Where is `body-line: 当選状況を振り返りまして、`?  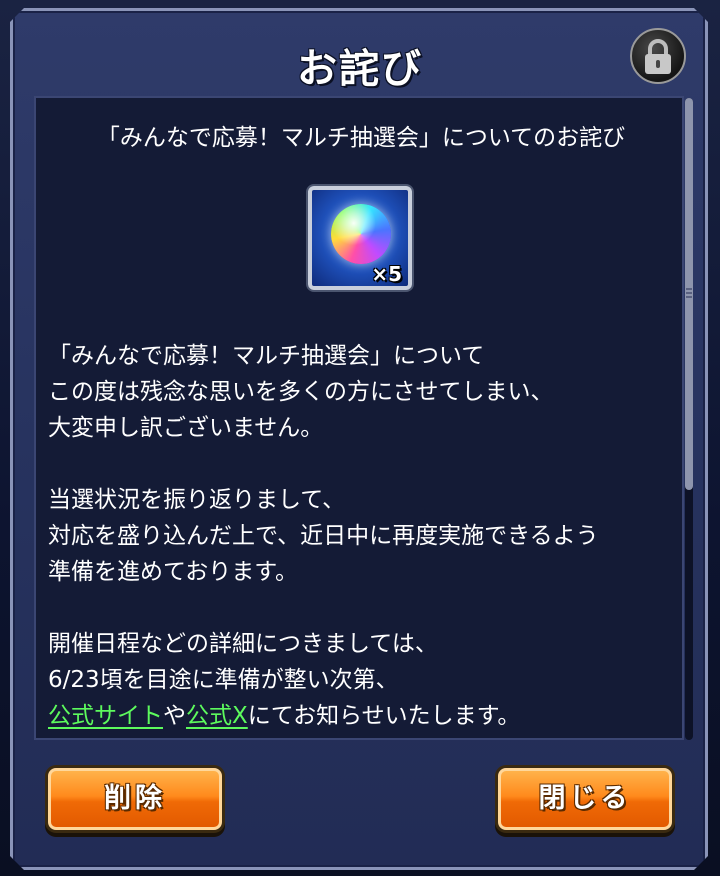
body-line: 当選状況を振り返りまして、 is located at coordinates (197, 500).